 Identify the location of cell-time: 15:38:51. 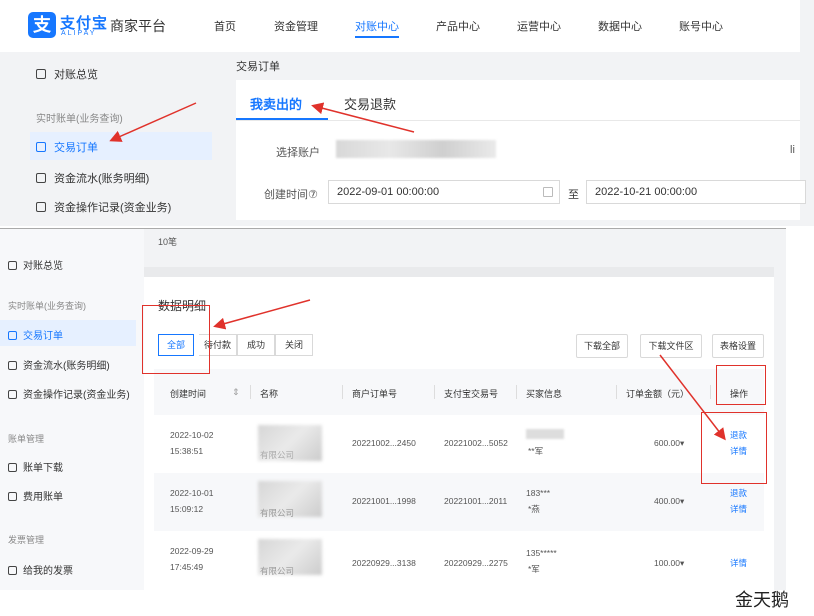
(187, 451).